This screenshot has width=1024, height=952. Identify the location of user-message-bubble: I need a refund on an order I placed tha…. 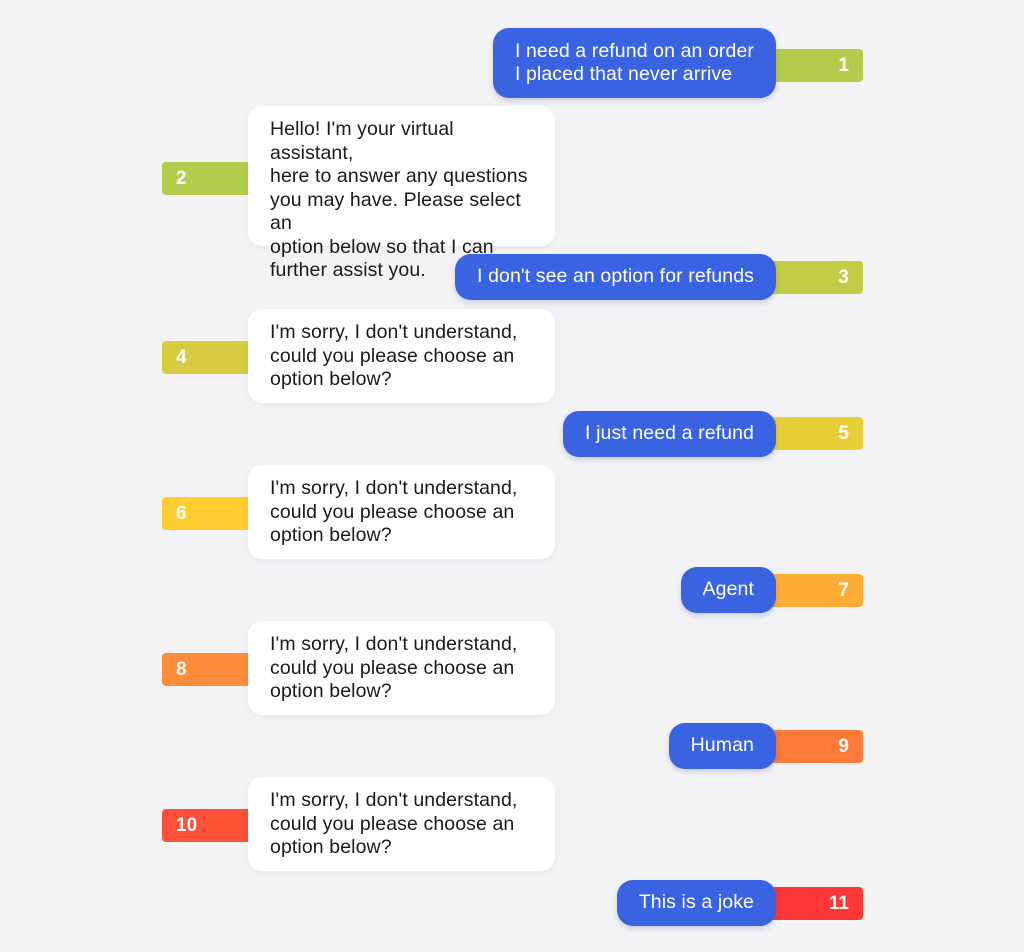
(634, 63).